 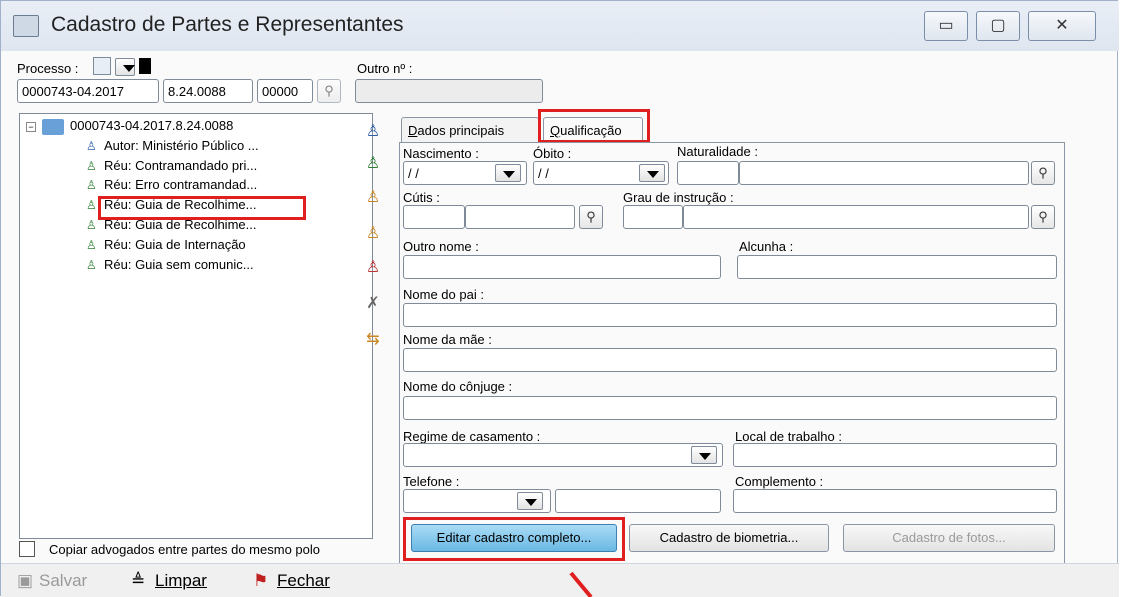 I want to click on local-trabalho-field, so click(x=895, y=455).